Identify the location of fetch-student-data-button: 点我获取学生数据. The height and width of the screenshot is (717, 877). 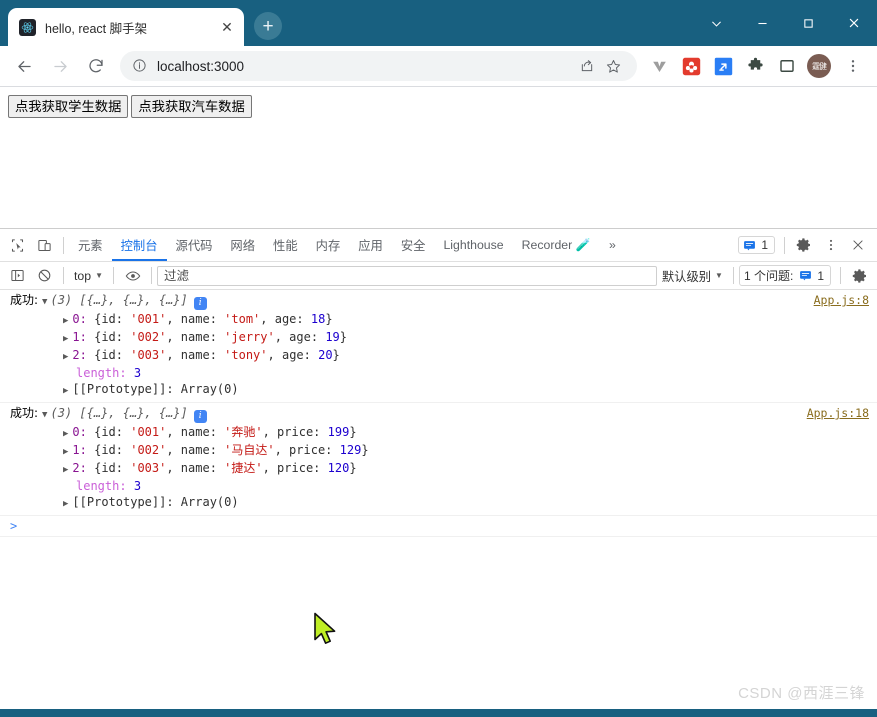
(68, 107).